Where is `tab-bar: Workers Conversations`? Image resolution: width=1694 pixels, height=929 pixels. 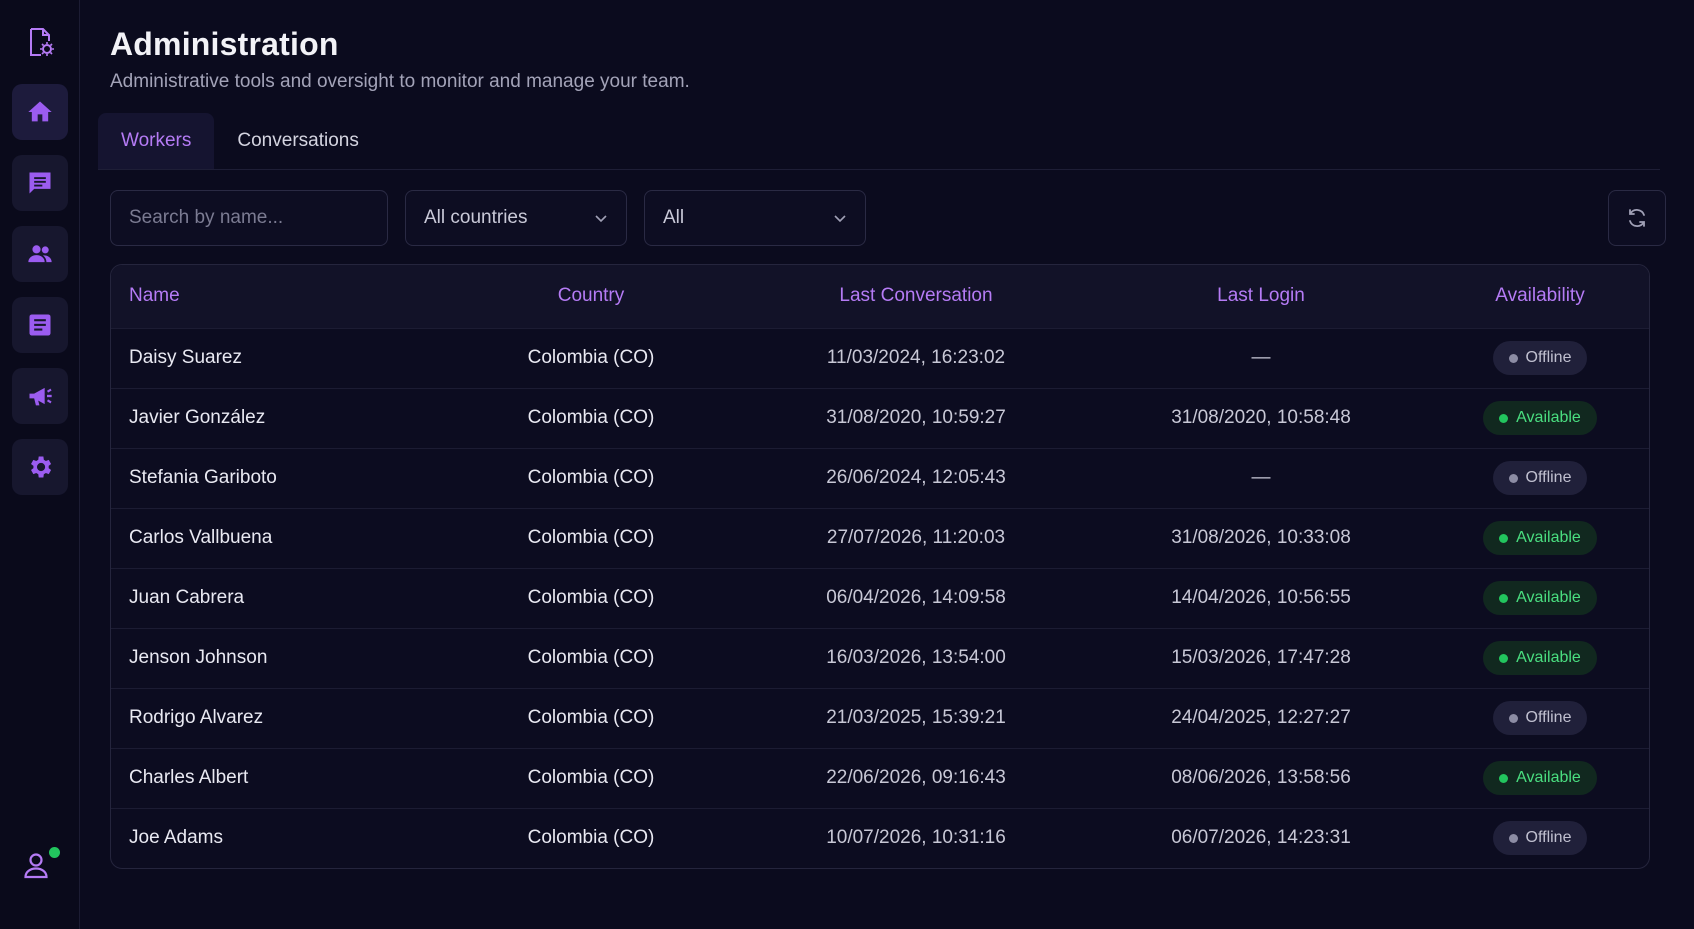 tab-bar: Workers Conversations is located at coordinates (879, 141).